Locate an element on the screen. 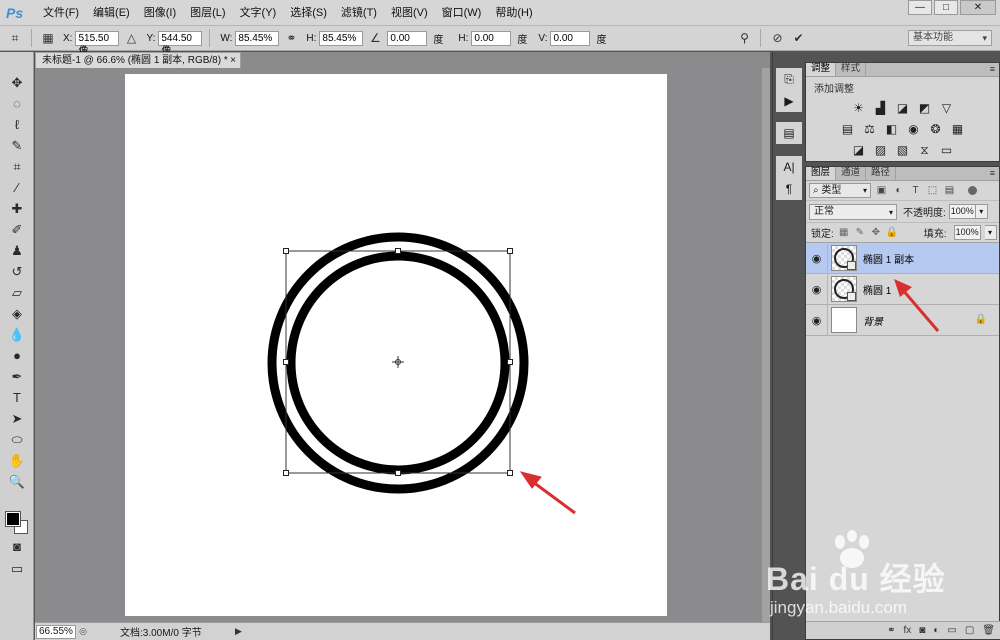 The height and width of the screenshot is (640, 1000). filter-smart-object-icon: ▤ is located at coordinates (949, 190).